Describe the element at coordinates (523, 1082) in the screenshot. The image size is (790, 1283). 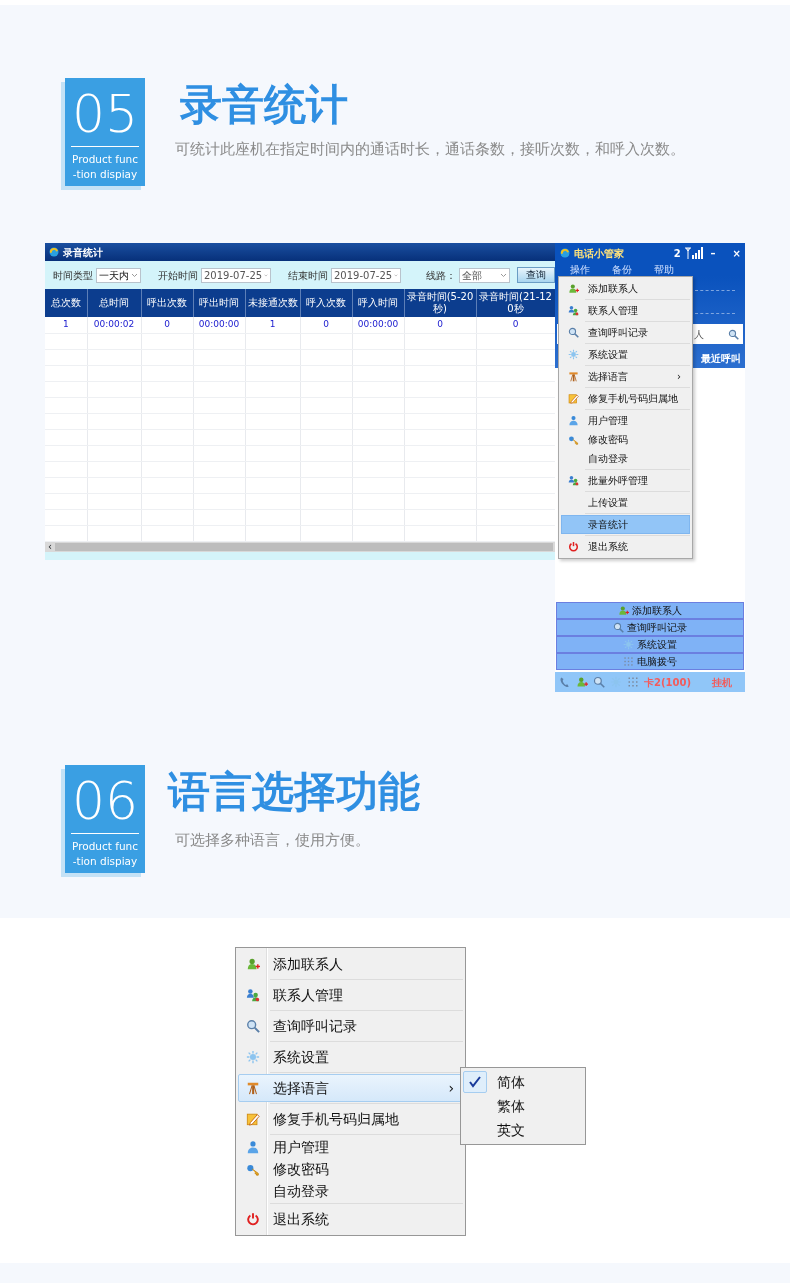
I see `menu-item: 简体` at that location.